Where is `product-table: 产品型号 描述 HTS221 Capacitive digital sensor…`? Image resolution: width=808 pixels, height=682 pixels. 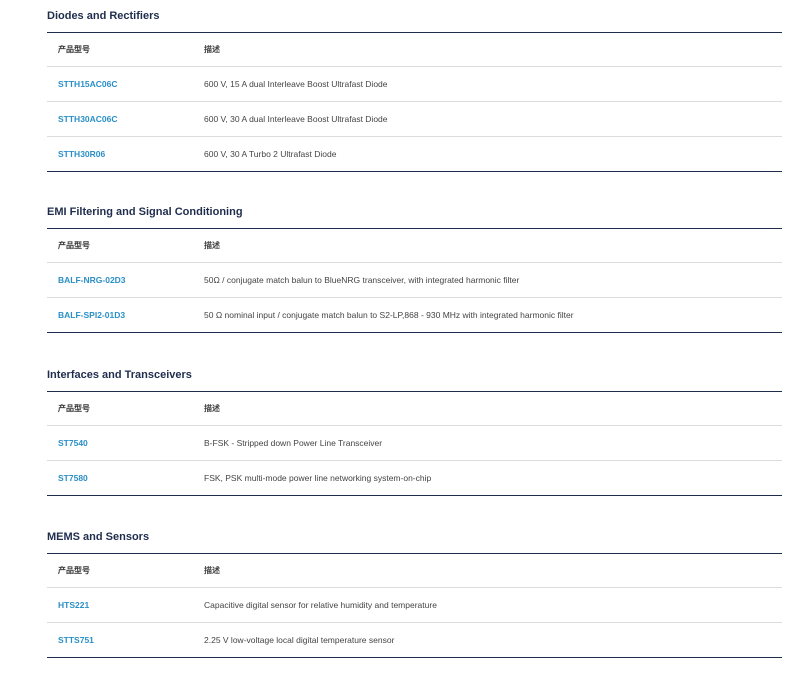 product-table: 产品型号 描述 HTS221 Capacitive digital sensor… is located at coordinates (414, 605).